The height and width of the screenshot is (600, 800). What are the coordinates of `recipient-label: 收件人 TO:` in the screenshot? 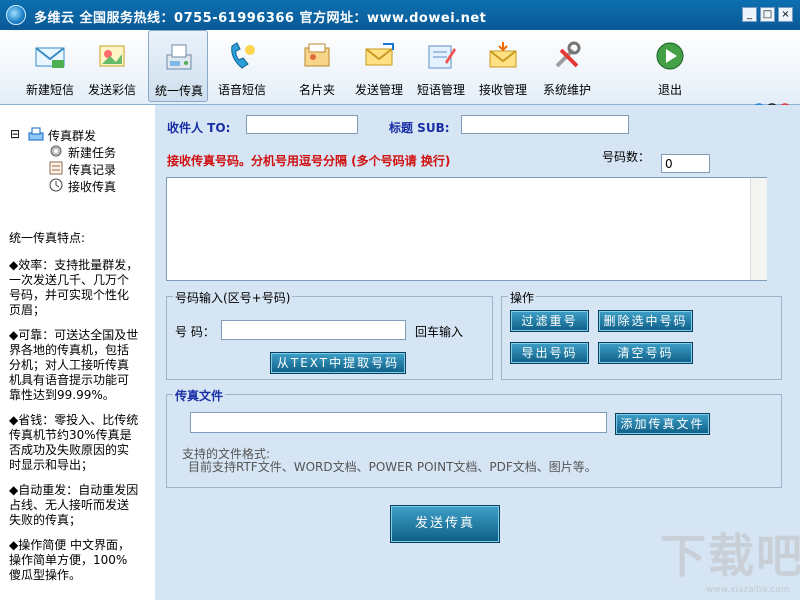 It's located at (199, 128).